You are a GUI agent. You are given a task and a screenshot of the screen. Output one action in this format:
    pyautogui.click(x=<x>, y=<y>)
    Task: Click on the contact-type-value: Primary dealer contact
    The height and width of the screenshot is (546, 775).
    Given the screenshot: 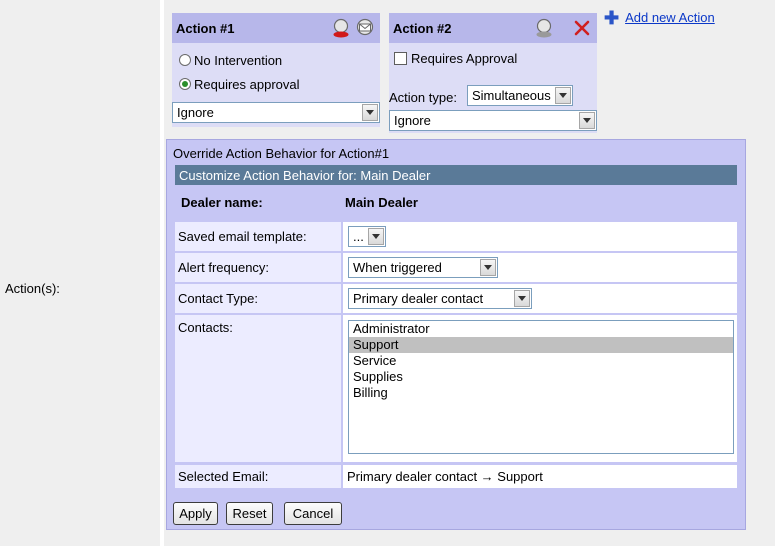 What is the action you would take?
    pyautogui.click(x=418, y=298)
    